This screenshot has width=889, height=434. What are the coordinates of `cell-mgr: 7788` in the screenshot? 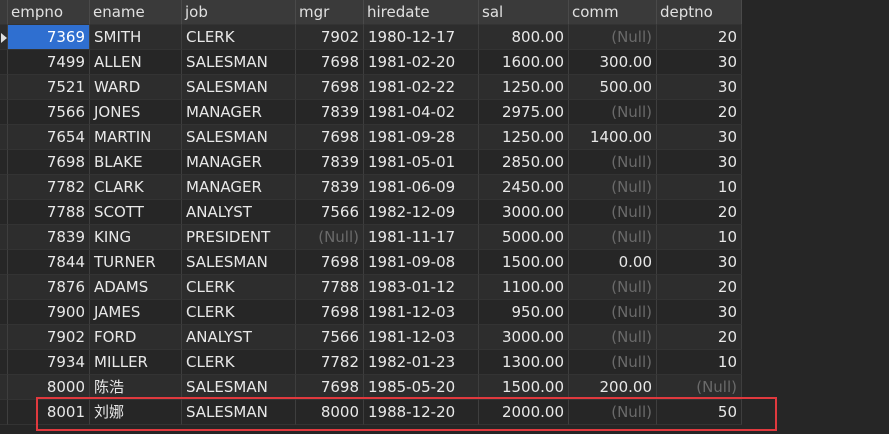 It's located at (330, 287).